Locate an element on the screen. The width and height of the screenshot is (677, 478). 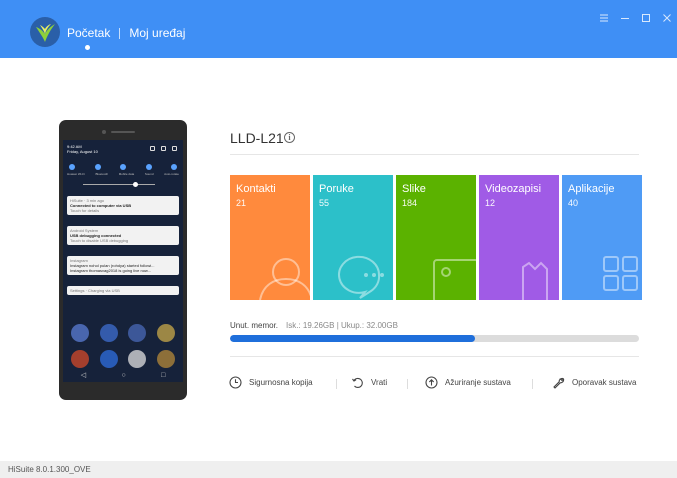
backup-label: Sigurnosna kopija is located at coordinates (281, 382).